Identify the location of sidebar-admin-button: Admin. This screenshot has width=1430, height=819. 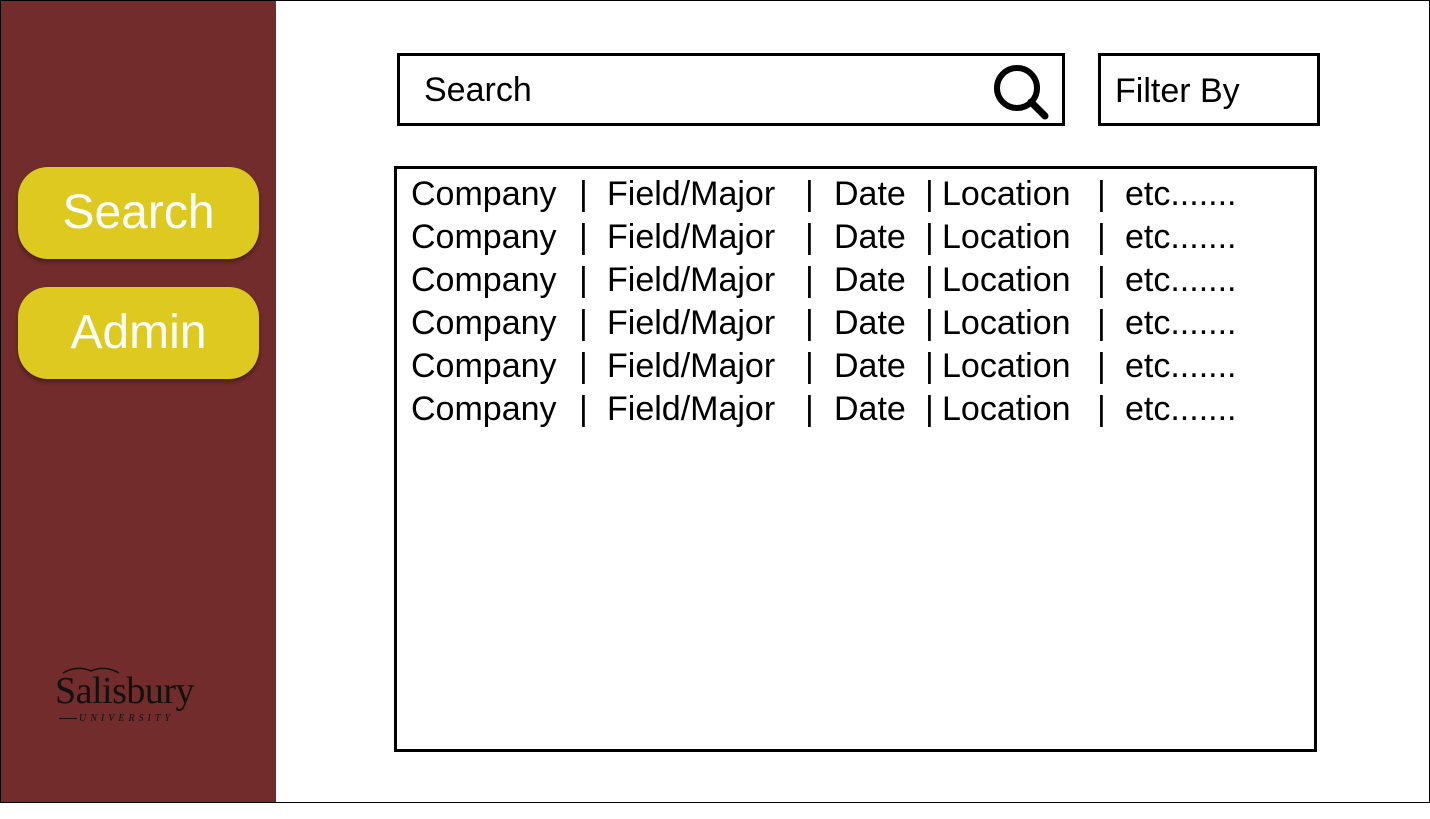
(138, 333).